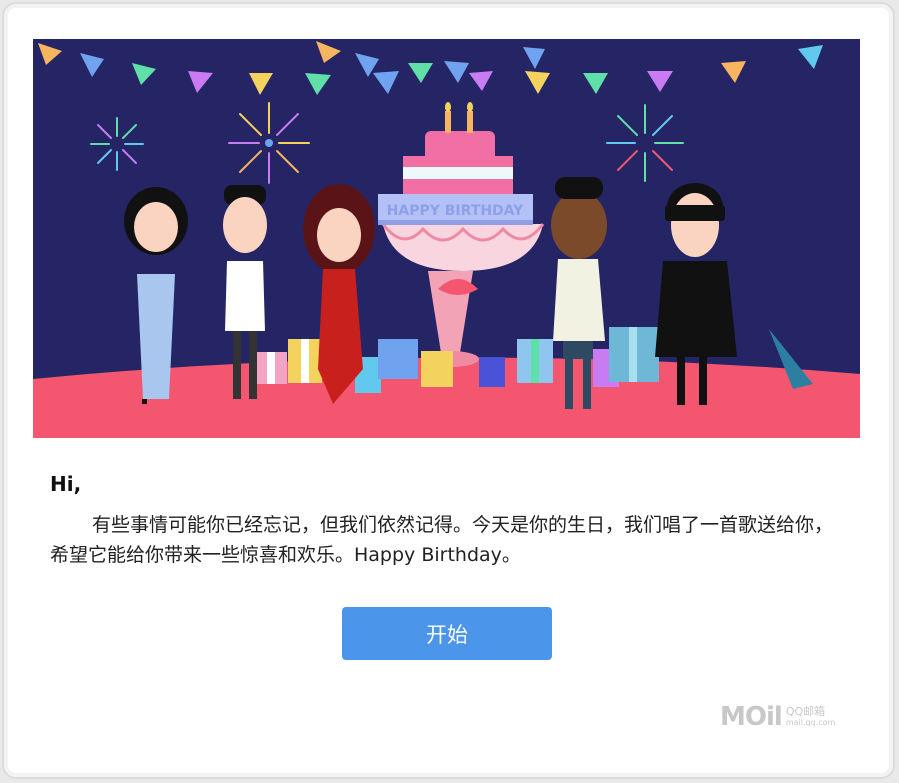  I want to click on logo-mark: MOil, so click(751, 717).